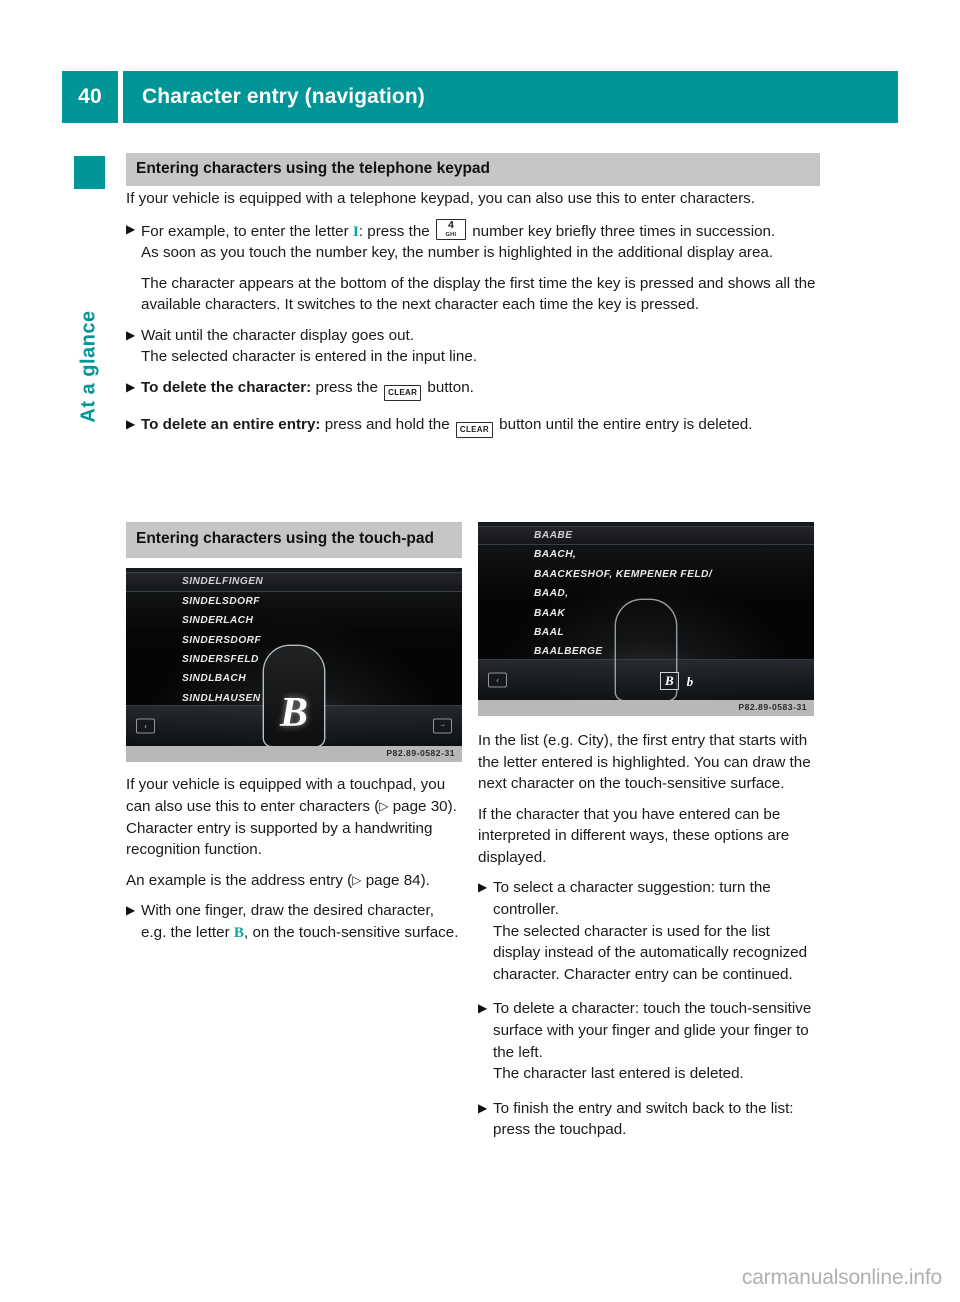  I want to click on inline-letter-b: B, so click(239, 932).